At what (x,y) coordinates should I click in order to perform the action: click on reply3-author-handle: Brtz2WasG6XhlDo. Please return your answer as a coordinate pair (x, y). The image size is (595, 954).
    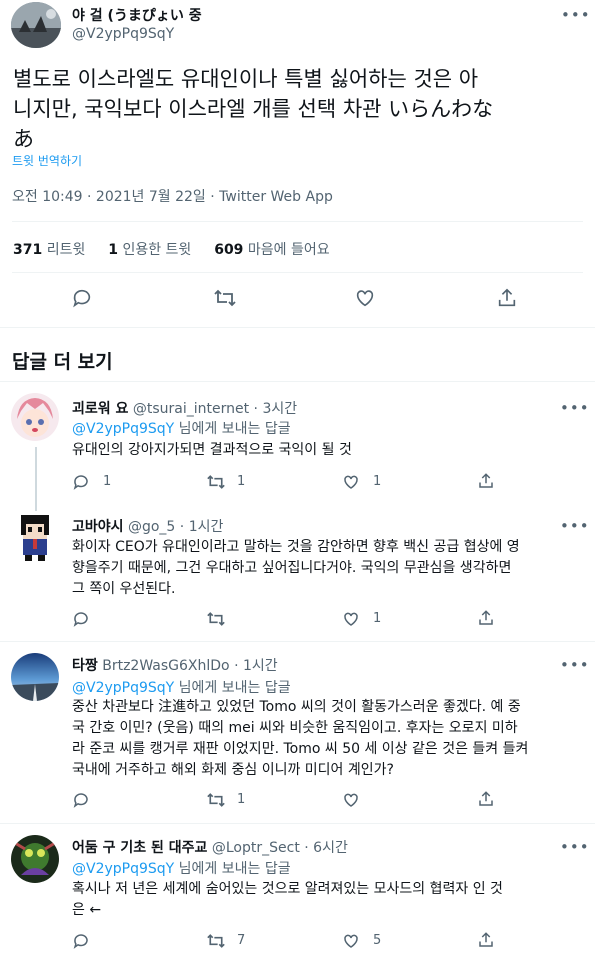
    Looking at the image, I should click on (165, 666).